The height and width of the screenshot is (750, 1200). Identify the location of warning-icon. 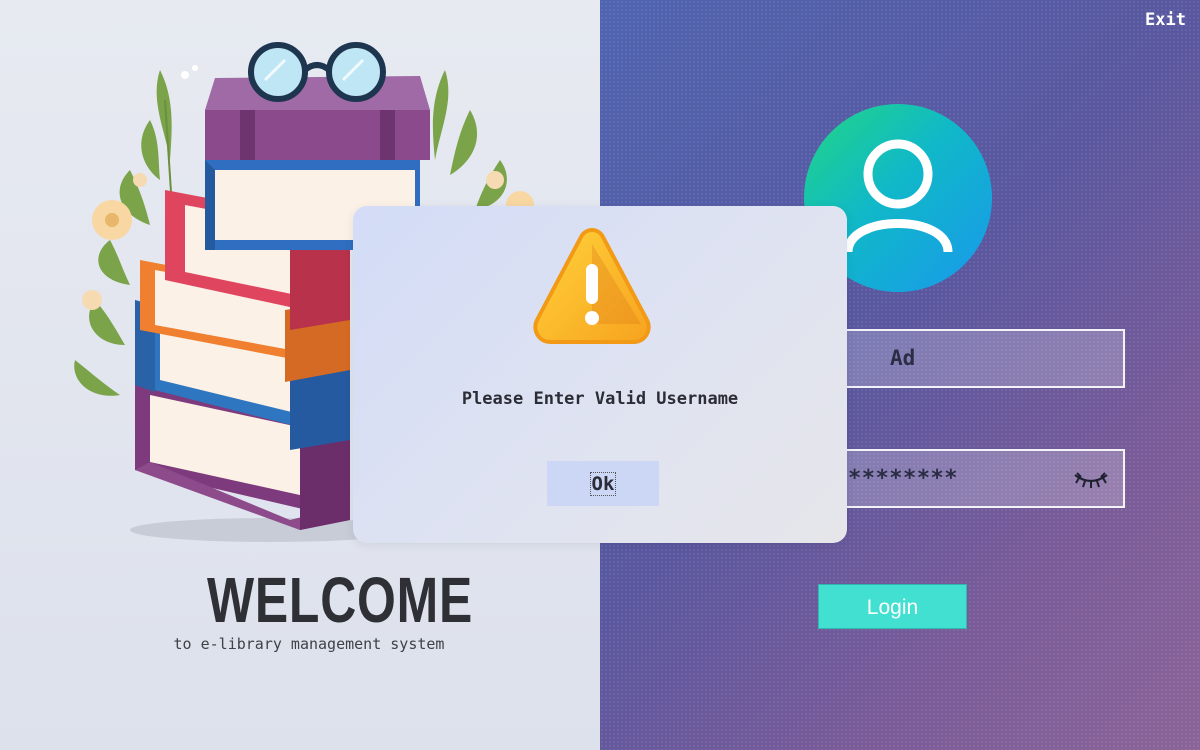
(592, 285).